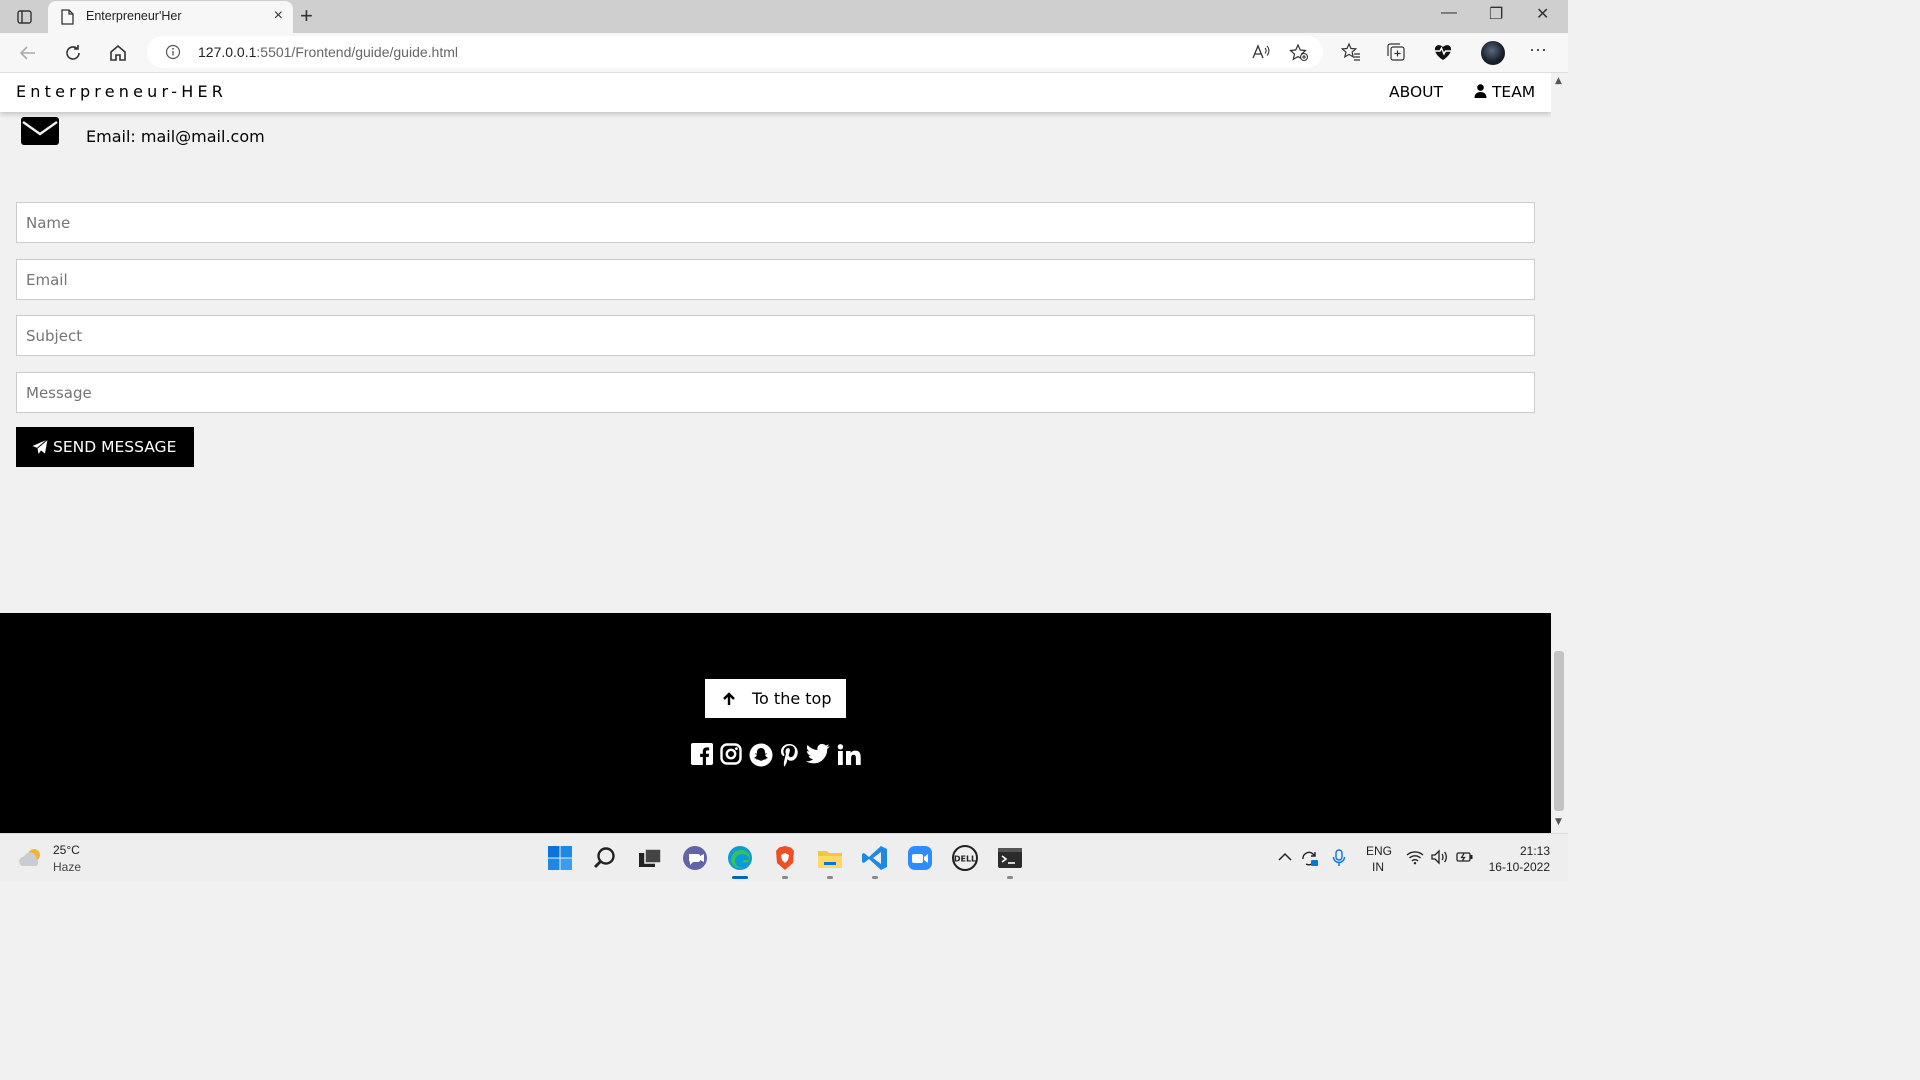 The image size is (1920, 1080). What do you see at coordinates (818, 755) in the screenshot?
I see `twitter-icon` at bounding box center [818, 755].